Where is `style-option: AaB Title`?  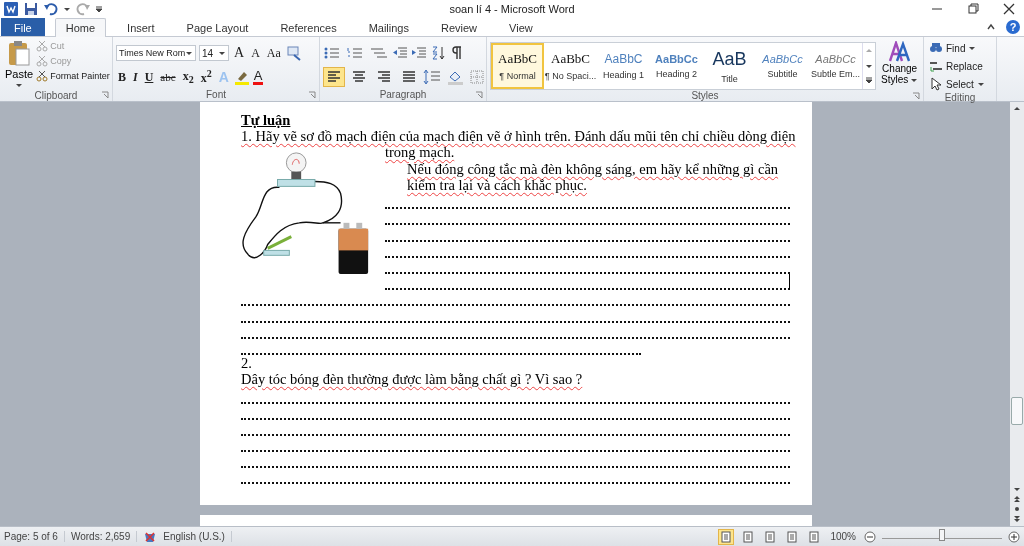
style-option: AaB Title is located at coordinates (729, 66).